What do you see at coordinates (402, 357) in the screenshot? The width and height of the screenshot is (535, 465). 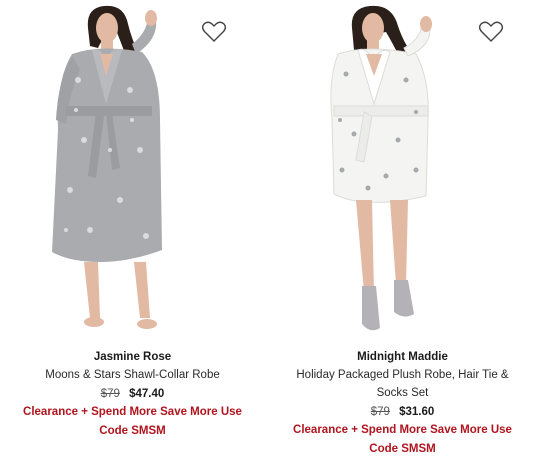 I see `product-brand: Midnight Maddie` at bounding box center [402, 357].